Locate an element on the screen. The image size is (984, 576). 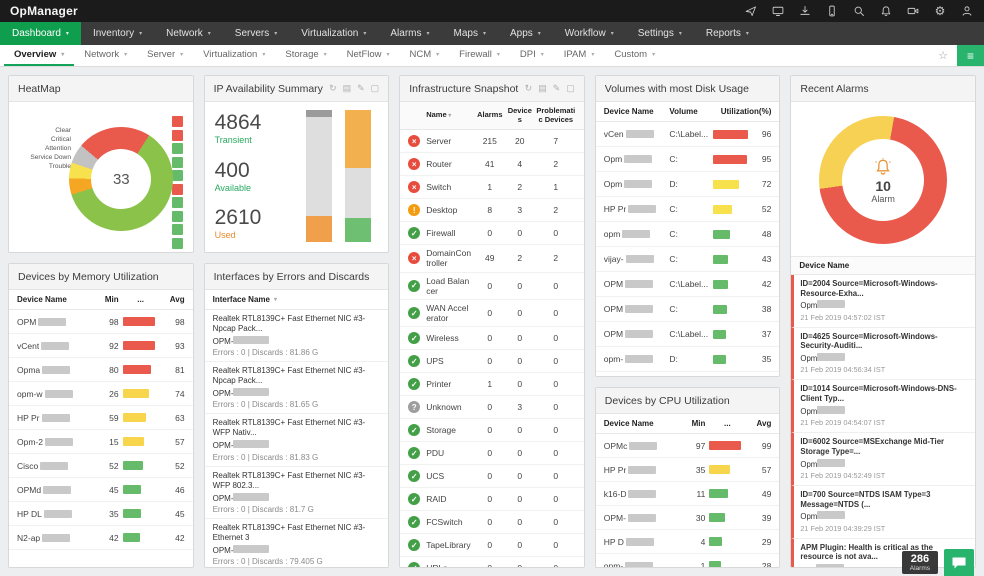
column-header: Min is located at coordinates (695, 423).